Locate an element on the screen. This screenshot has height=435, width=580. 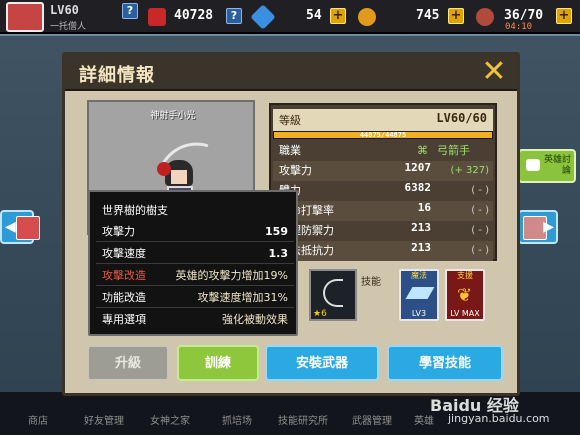
close-icon: ✕ is located at coordinates (494, 73).